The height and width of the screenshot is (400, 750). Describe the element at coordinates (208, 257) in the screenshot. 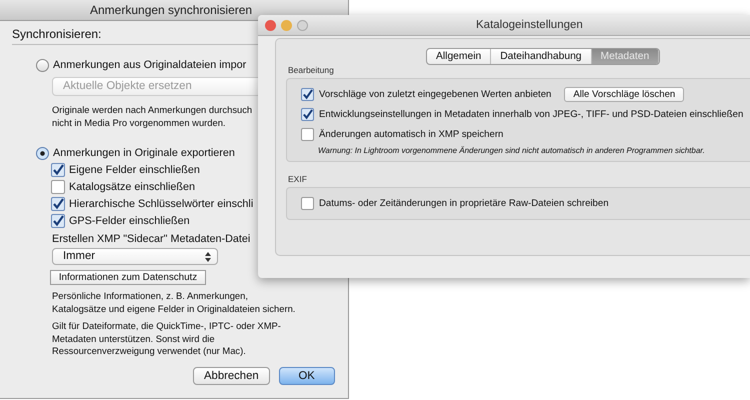

I see `stepper-arrows-icon` at that location.